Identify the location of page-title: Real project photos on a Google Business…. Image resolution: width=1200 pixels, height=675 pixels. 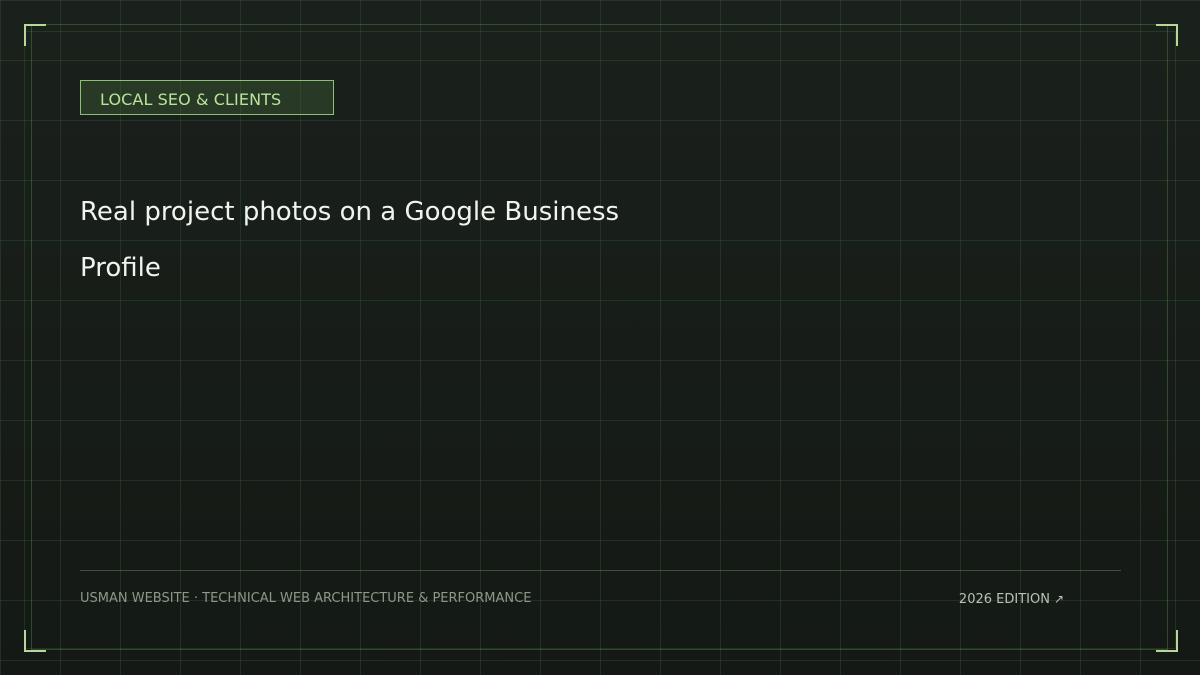
(350, 240).